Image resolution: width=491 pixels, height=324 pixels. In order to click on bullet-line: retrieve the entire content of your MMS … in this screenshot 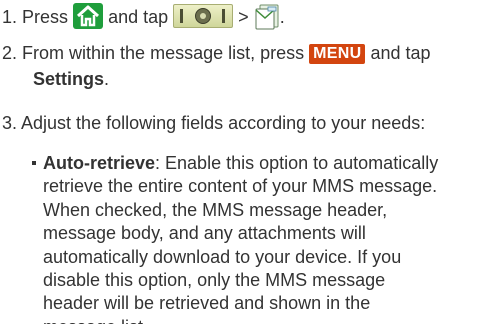, I will do `click(240, 186)`.